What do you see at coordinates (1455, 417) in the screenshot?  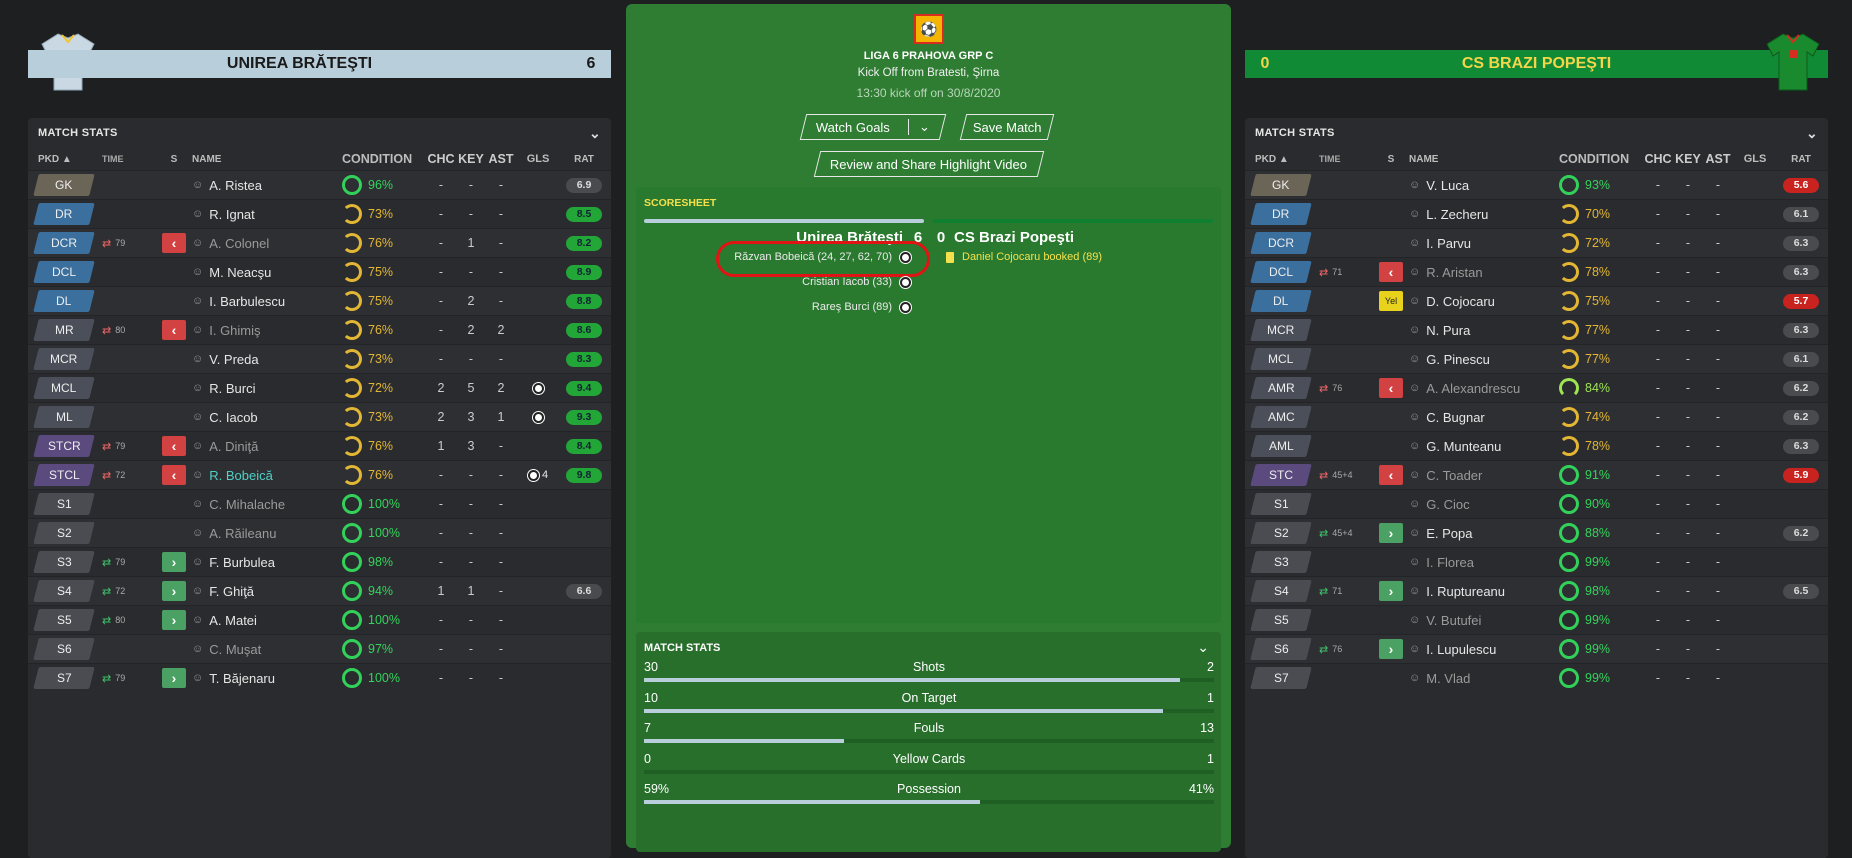 I see `player-name: C. Bugnar` at bounding box center [1455, 417].